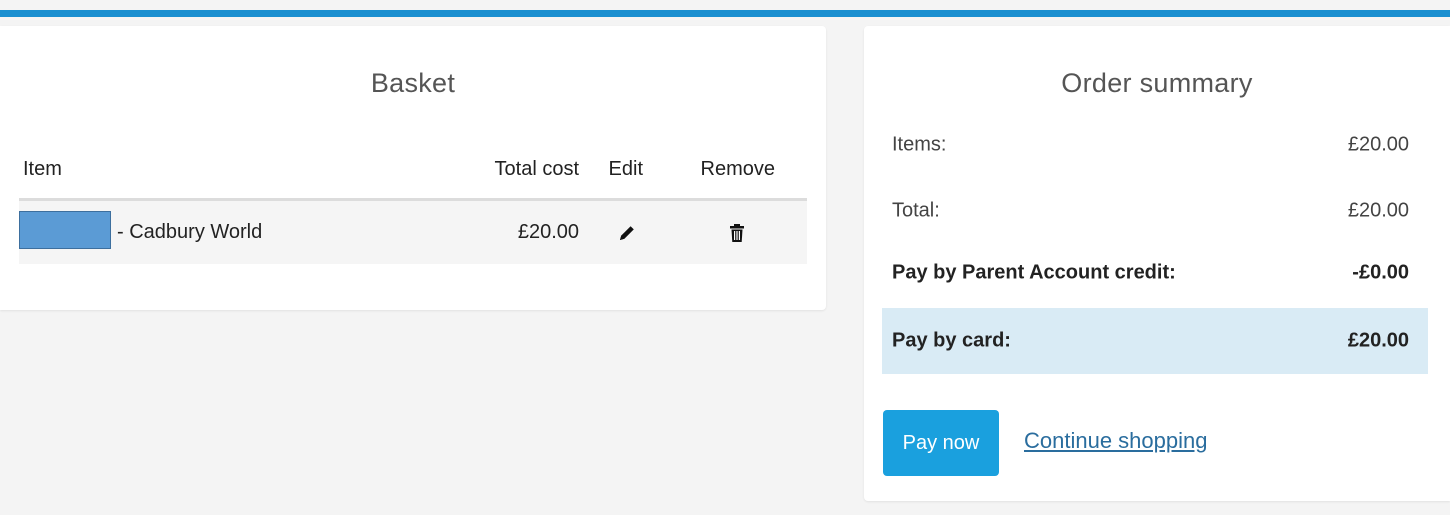 The image size is (1450, 515). Describe the element at coordinates (1115, 441) in the screenshot. I see `continue-shopping-link: Continue shopping` at that location.